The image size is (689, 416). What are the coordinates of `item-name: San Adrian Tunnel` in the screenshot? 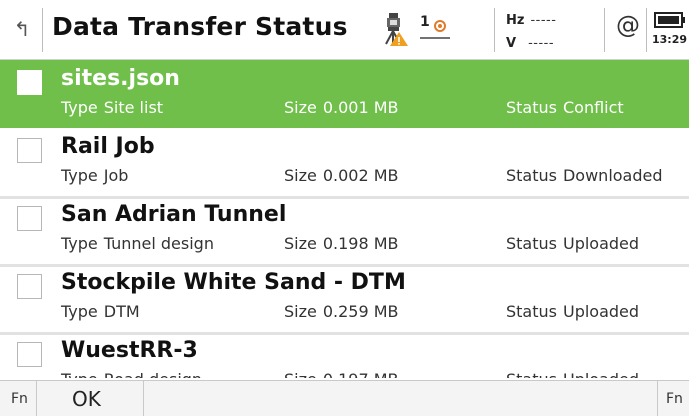 It's located at (174, 214).